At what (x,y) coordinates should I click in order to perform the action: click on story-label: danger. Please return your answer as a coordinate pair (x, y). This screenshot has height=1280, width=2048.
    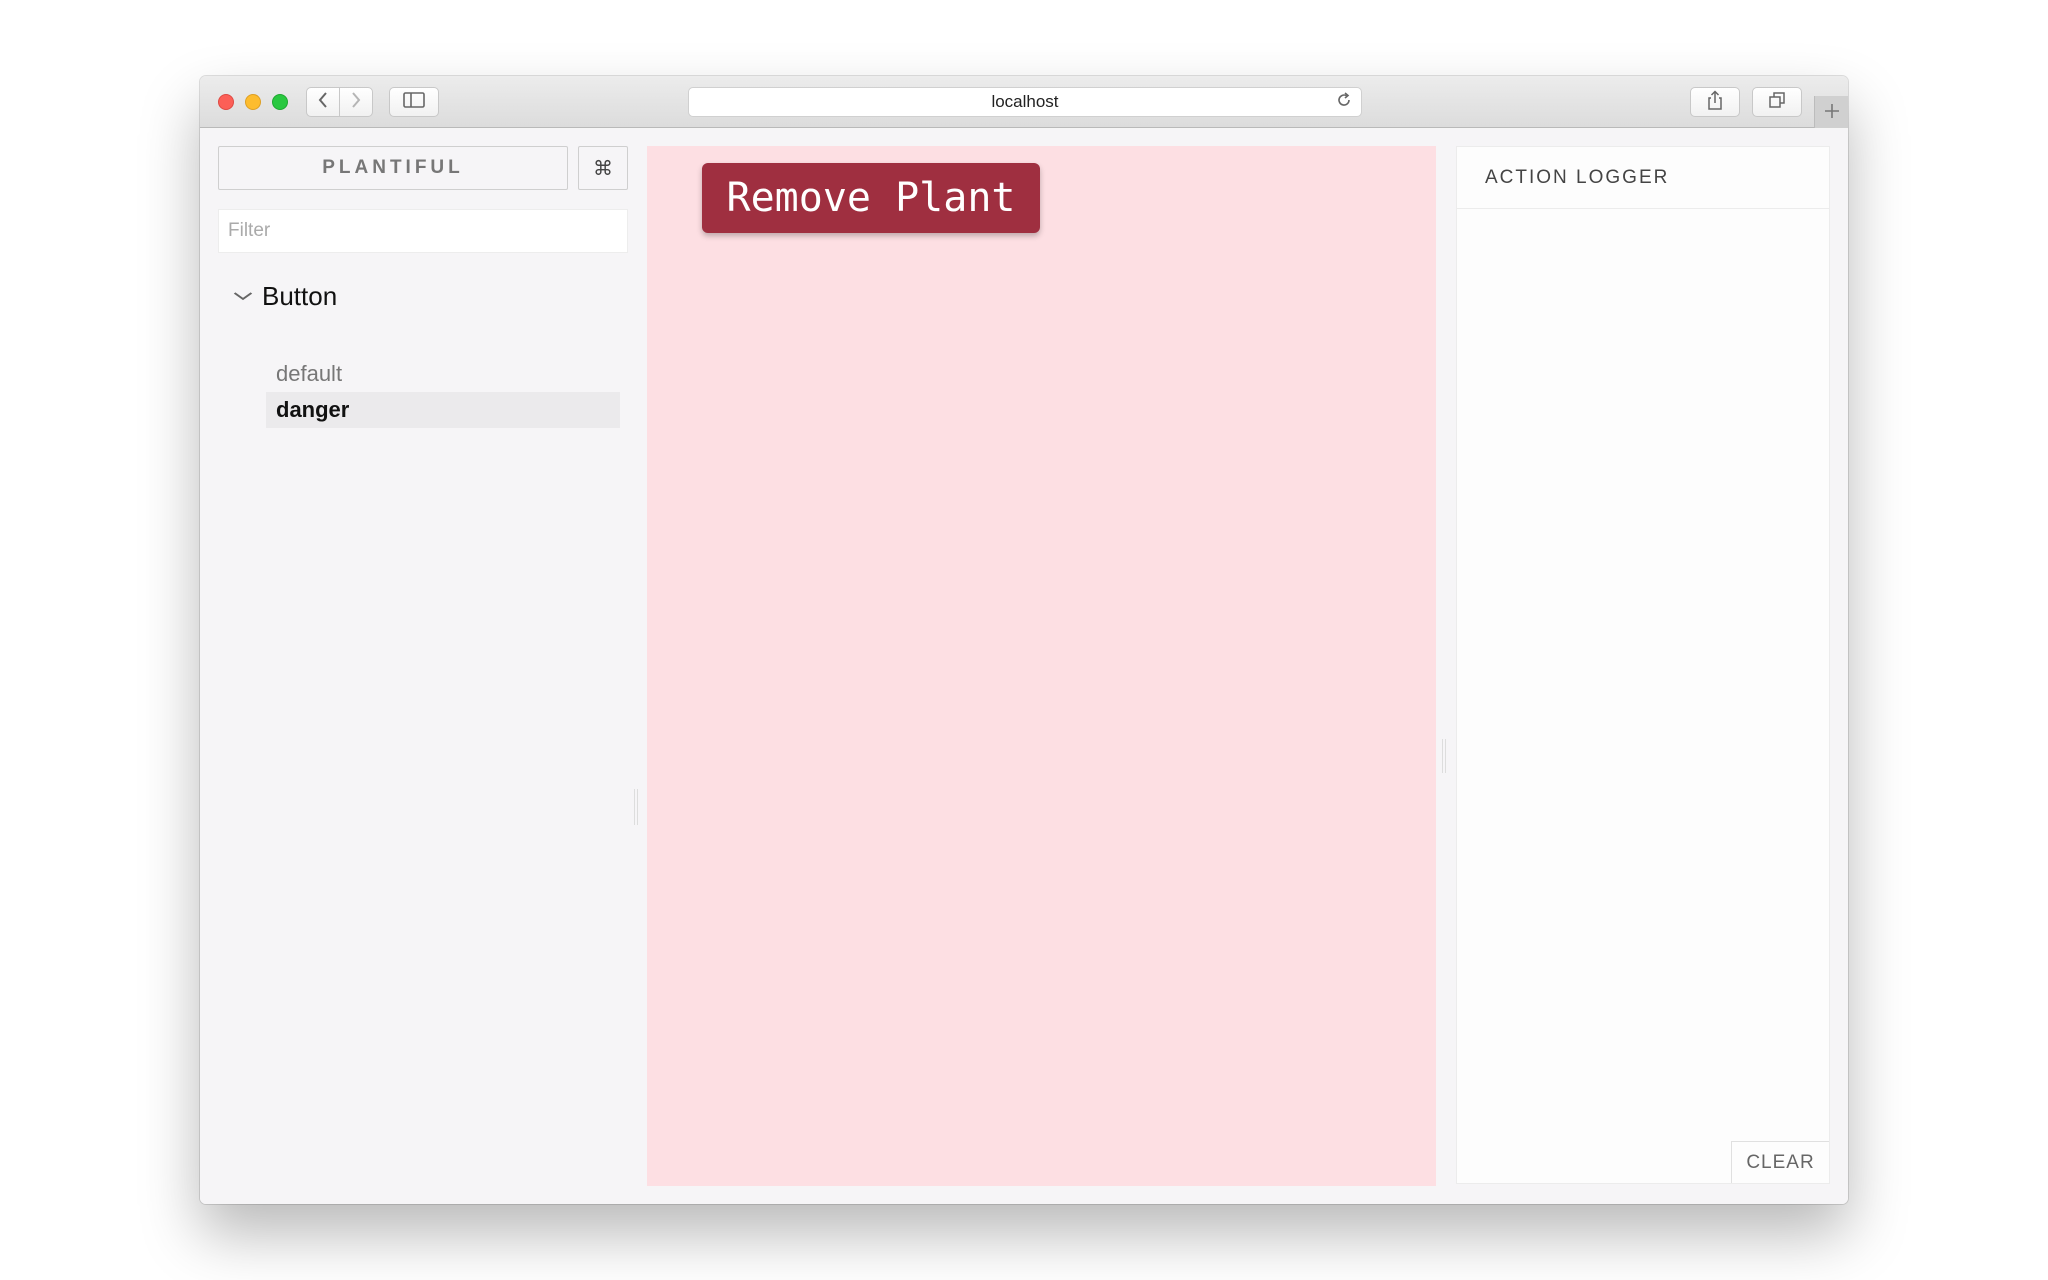
    Looking at the image, I should click on (313, 409).